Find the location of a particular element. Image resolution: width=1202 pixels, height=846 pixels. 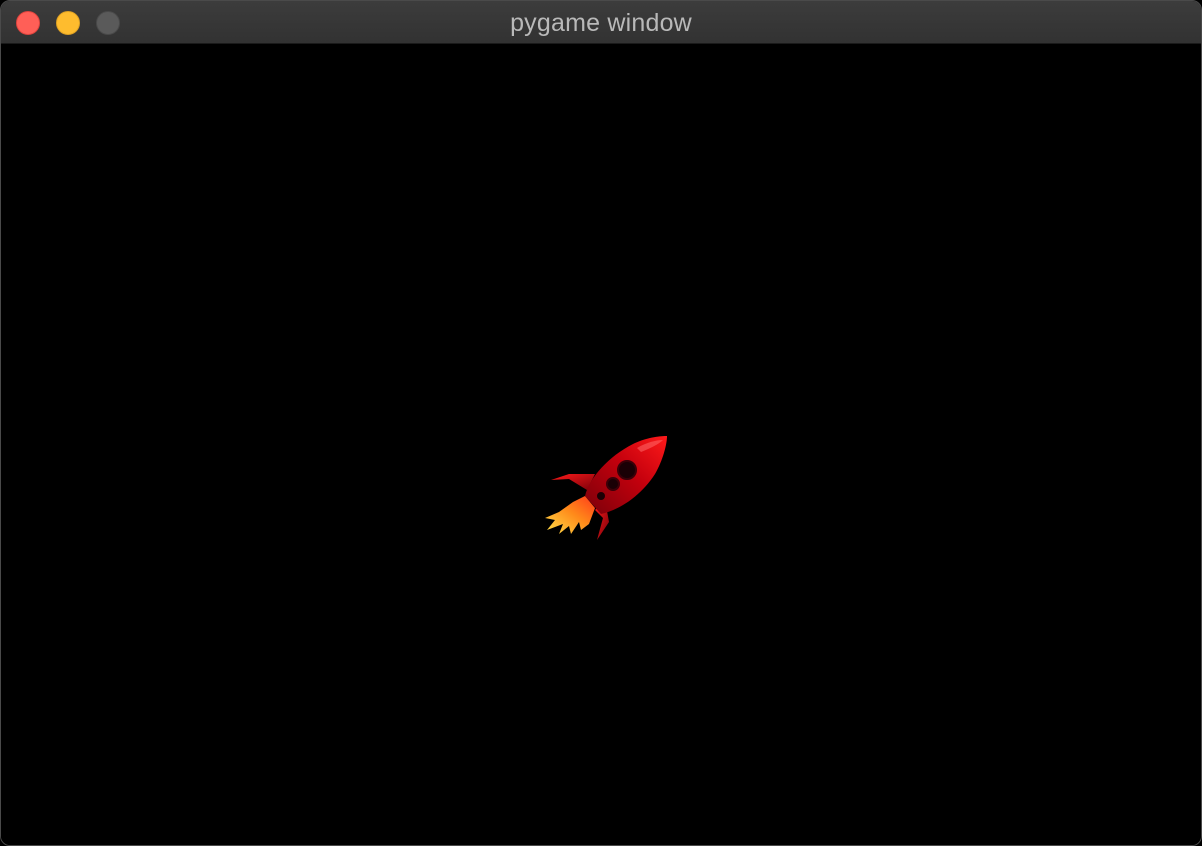

rocket-icon is located at coordinates (606, 488).